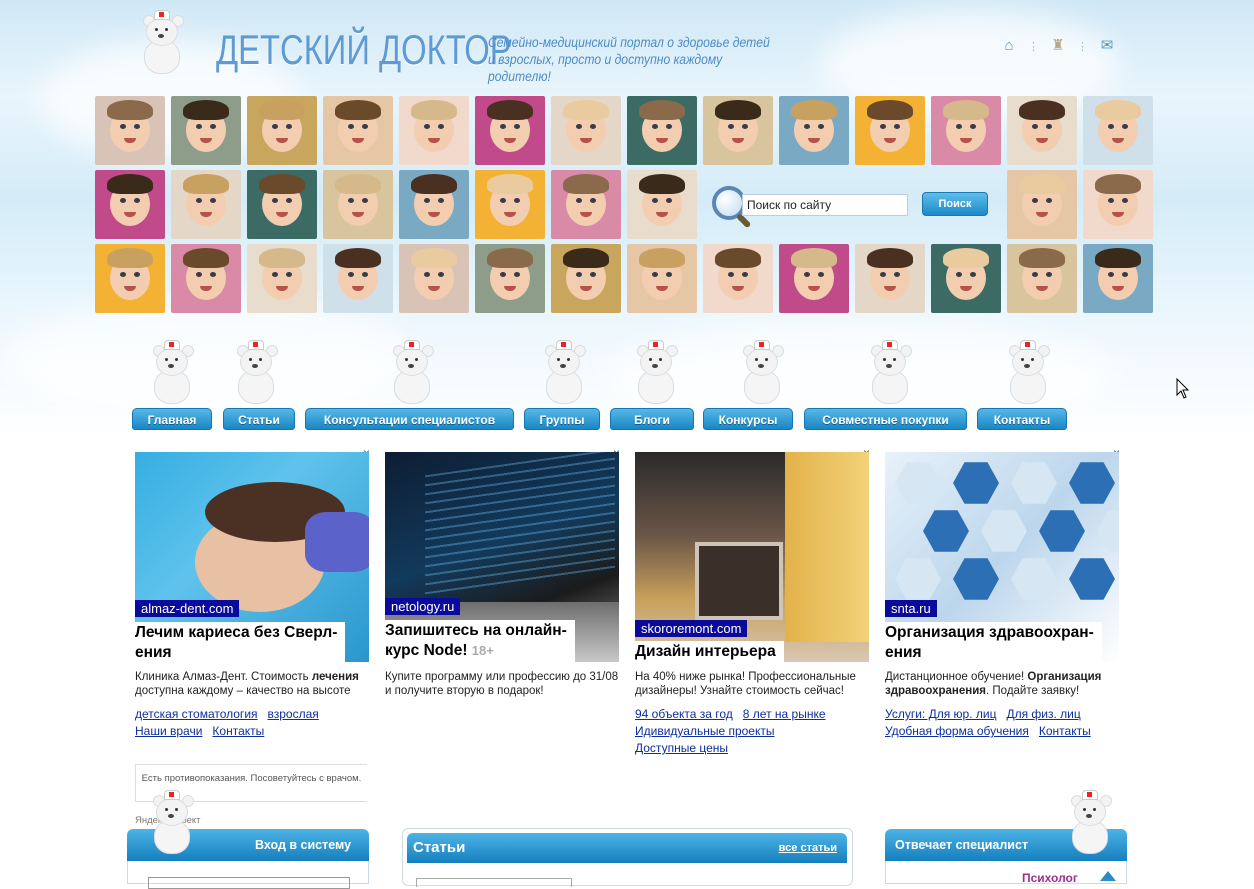  I want to click on home-icon: ⌂, so click(1009, 46).